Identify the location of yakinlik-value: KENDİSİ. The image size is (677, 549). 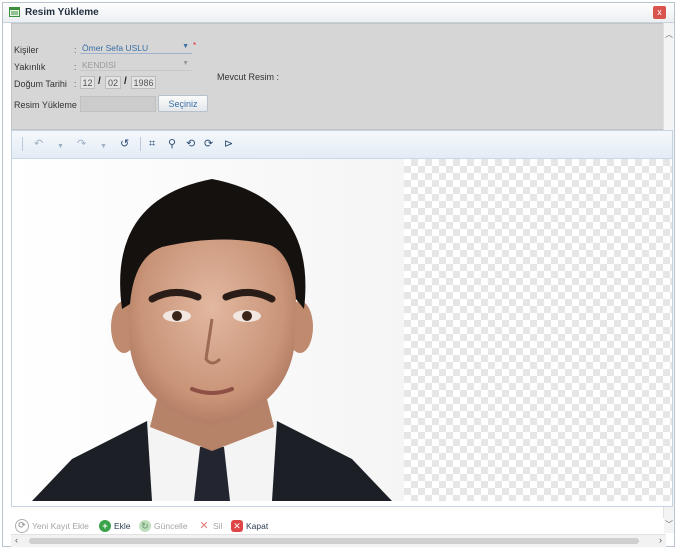
(99, 65).